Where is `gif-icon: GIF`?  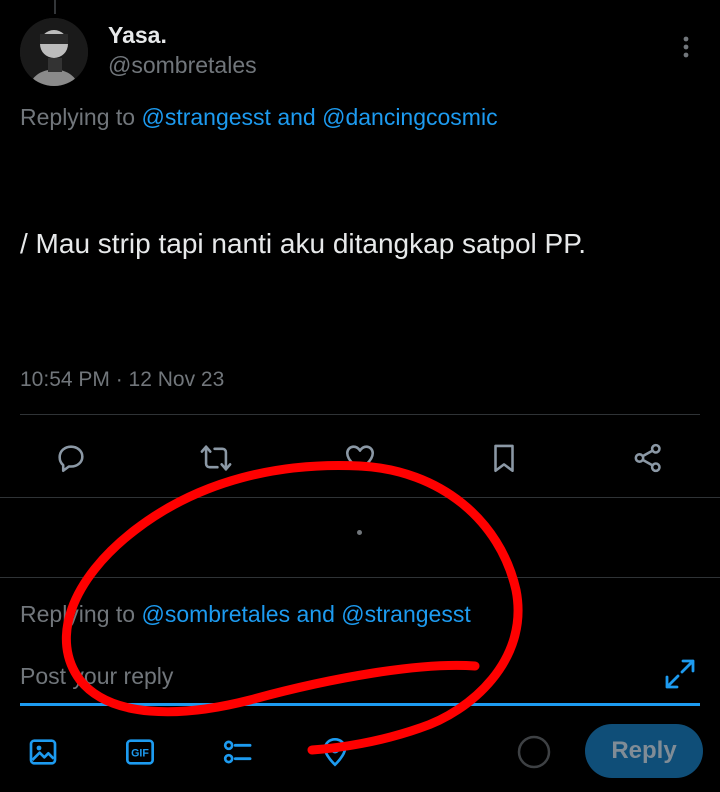
gif-icon: GIF is located at coordinates (140, 752).